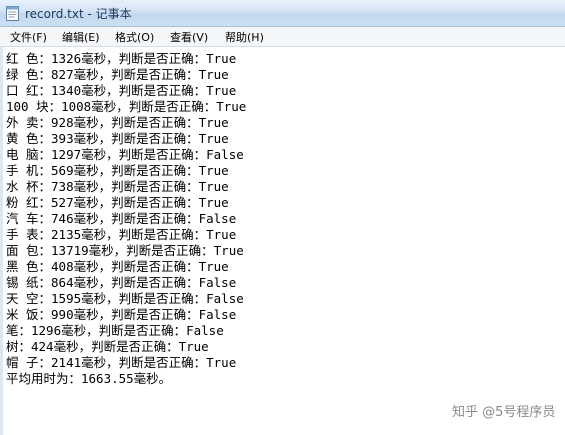  What do you see at coordinates (81, 37) in the screenshot?
I see `menu-edit: 编辑(E)` at bounding box center [81, 37].